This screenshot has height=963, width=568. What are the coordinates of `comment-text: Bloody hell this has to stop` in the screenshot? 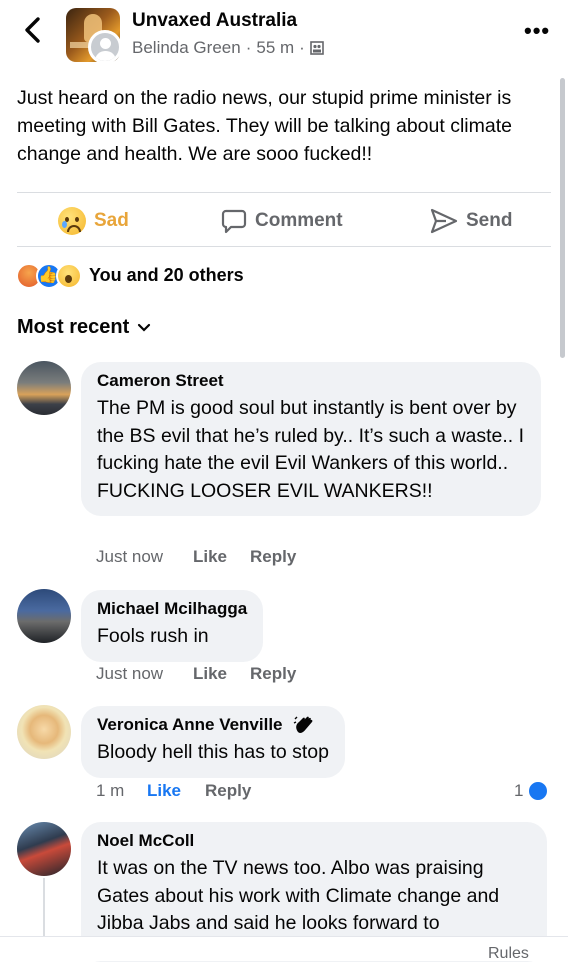 It's located at (213, 752).